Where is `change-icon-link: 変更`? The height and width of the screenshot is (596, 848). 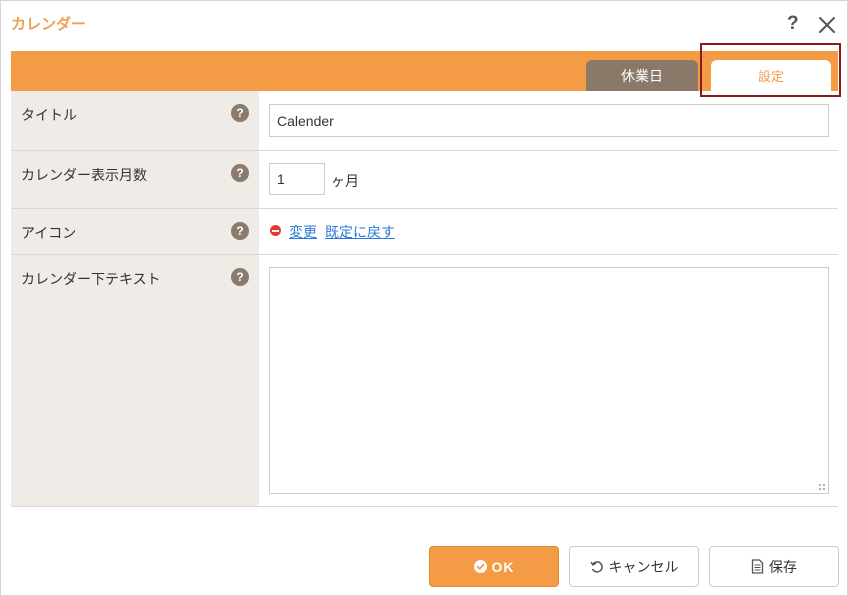 change-icon-link: 変更 is located at coordinates (303, 232).